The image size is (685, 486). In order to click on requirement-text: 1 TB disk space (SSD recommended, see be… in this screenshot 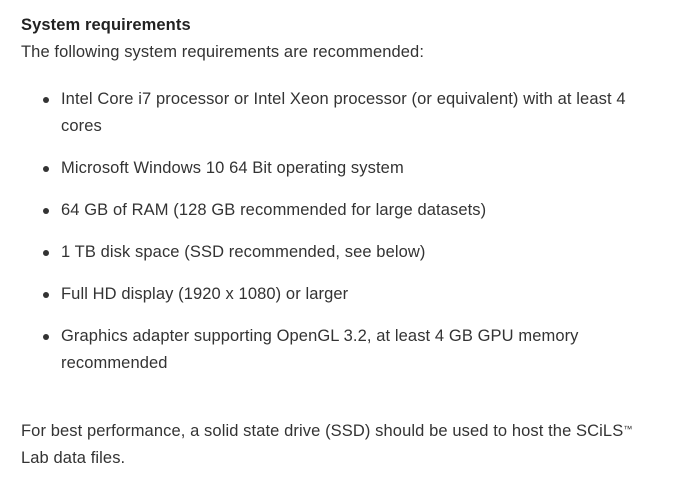, I will do `click(243, 252)`.